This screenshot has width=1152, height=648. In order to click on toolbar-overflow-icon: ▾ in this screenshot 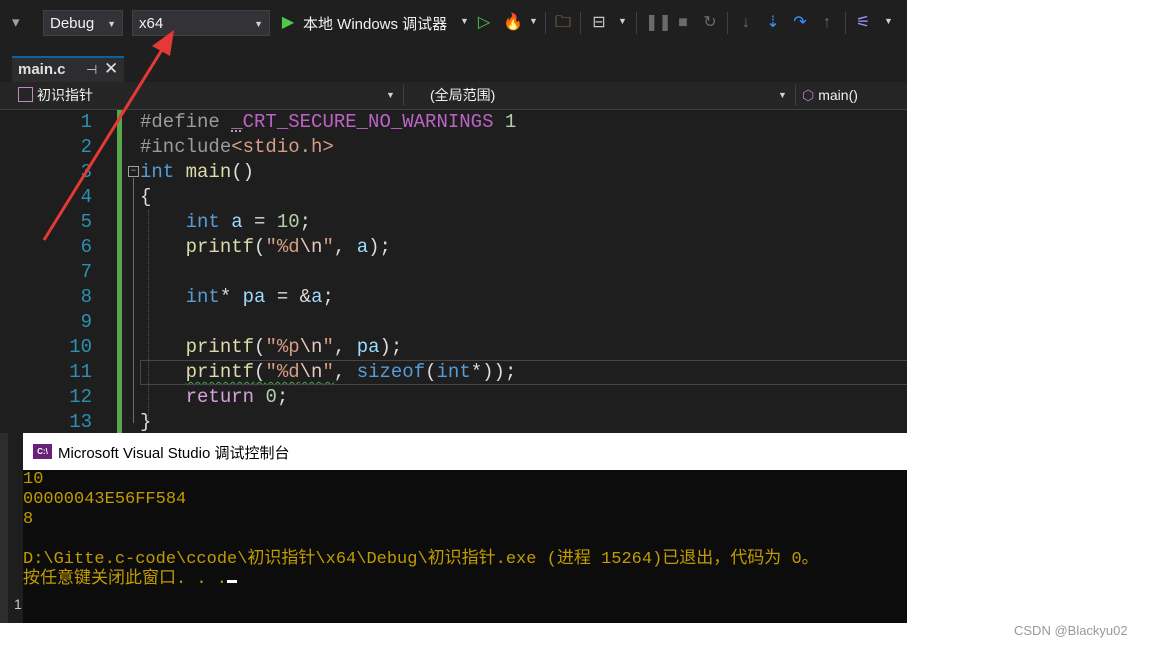, I will do `click(16, 22)`.